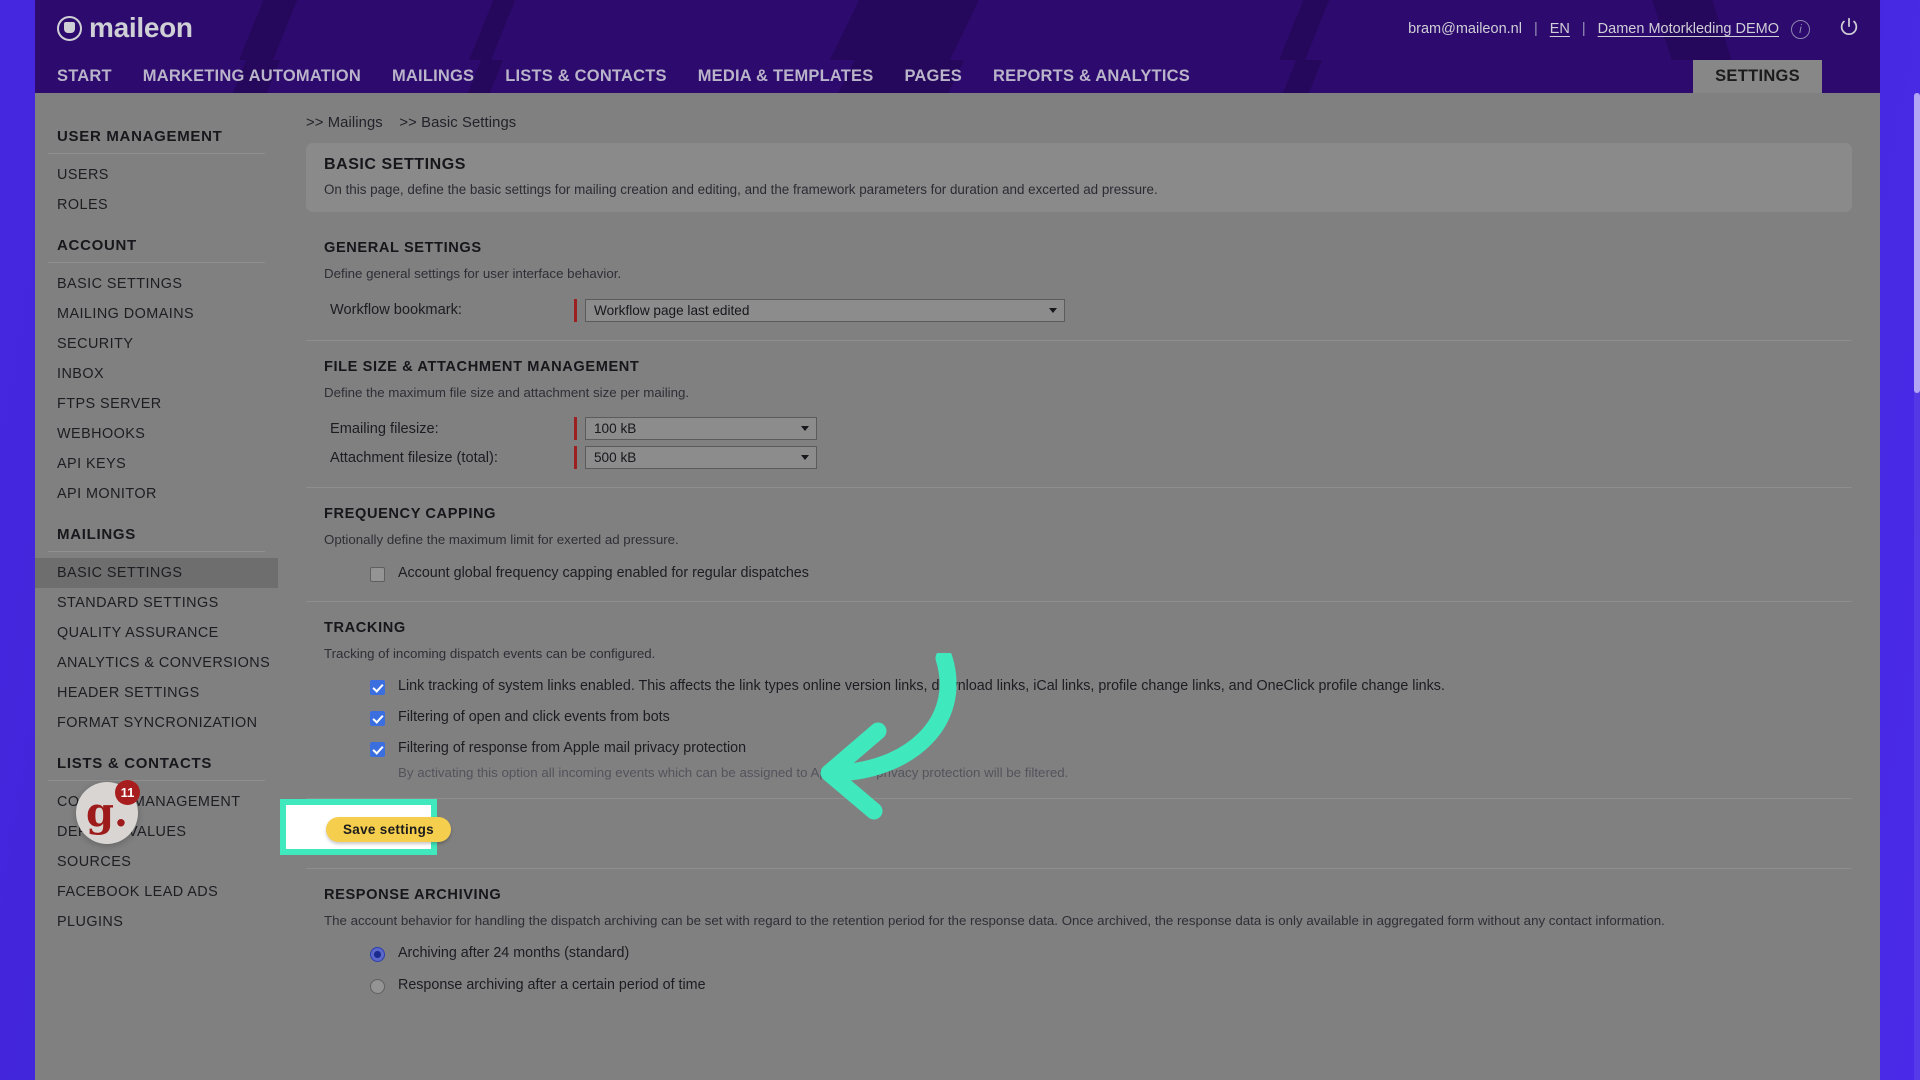 The height and width of the screenshot is (1080, 1920). Describe the element at coordinates (69, 28) in the screenshot. I see `maileon-logo-icon` at that location.